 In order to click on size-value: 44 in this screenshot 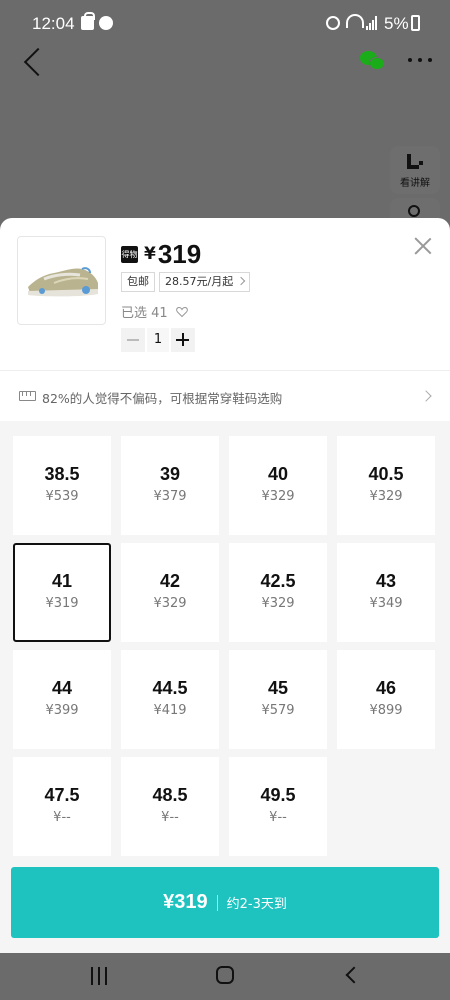, I will do `click(62, 688)`.